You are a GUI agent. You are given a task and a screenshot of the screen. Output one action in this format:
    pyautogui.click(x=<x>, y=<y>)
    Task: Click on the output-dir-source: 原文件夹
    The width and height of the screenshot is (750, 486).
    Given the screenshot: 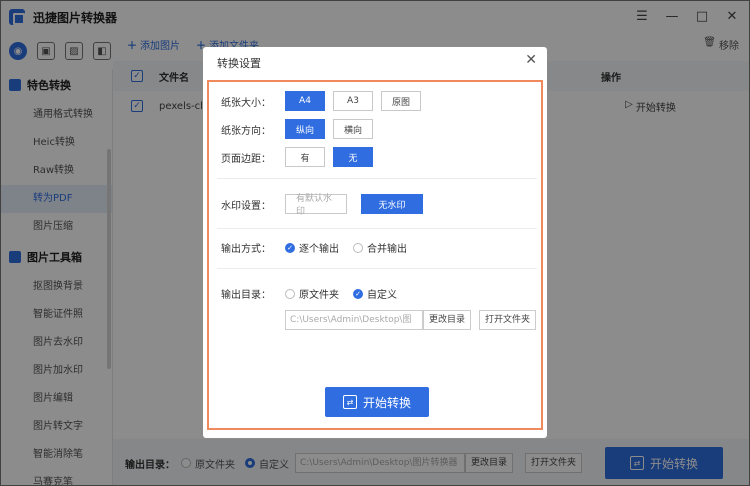 What is the action you would take?
    pyautogui.click(x=312, y=293)
    